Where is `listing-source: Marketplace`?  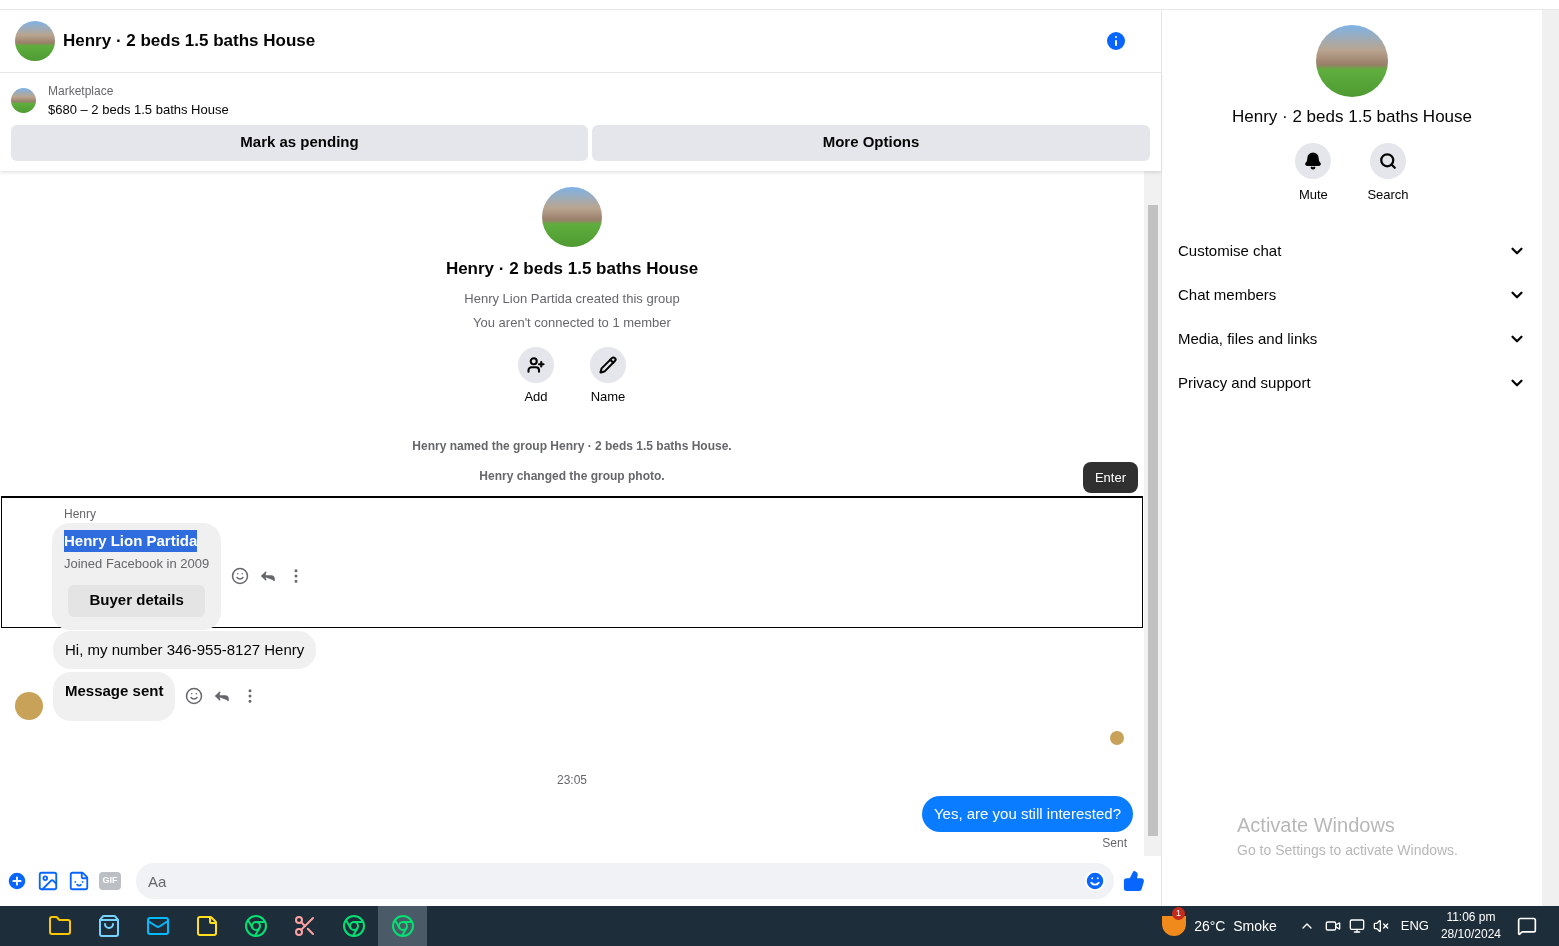
listing-source: Marketplace is located at coordinates (81, 91).